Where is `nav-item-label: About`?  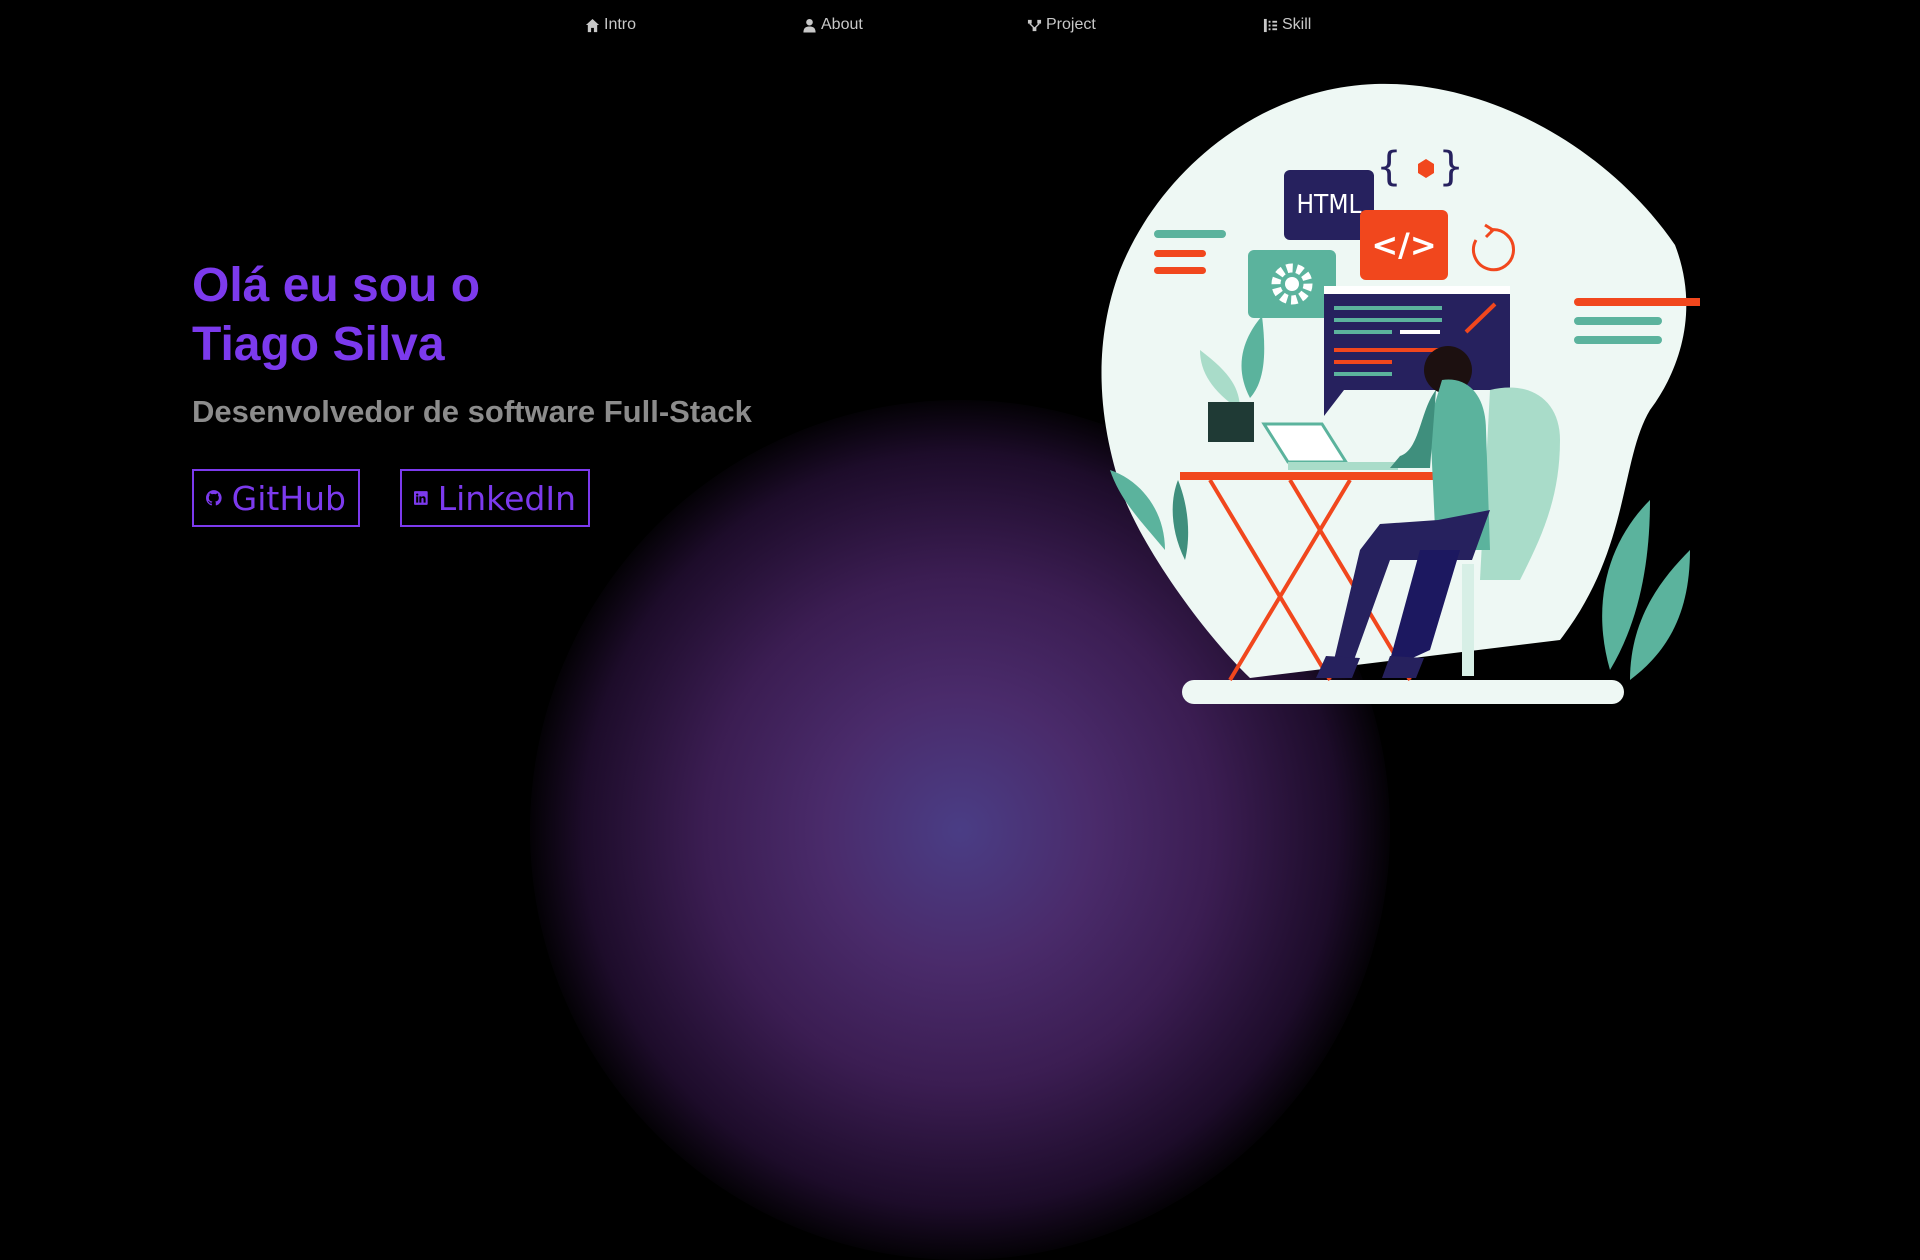
nav-item-label: About is located at coordinates (842, 24).